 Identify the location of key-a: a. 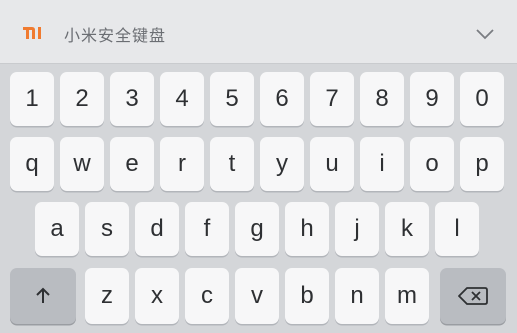
(57, 229).